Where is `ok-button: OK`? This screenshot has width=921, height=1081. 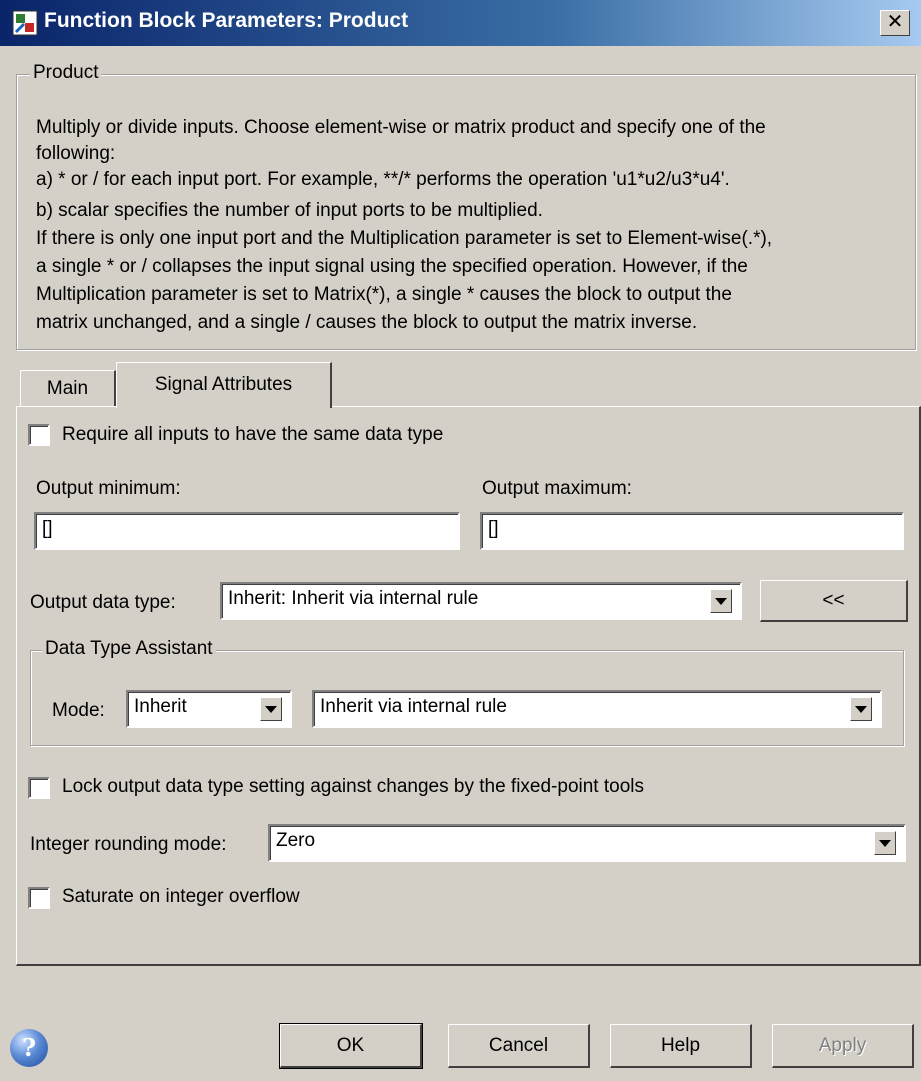 ok-button: OK is located at coordinates (351, 1046).